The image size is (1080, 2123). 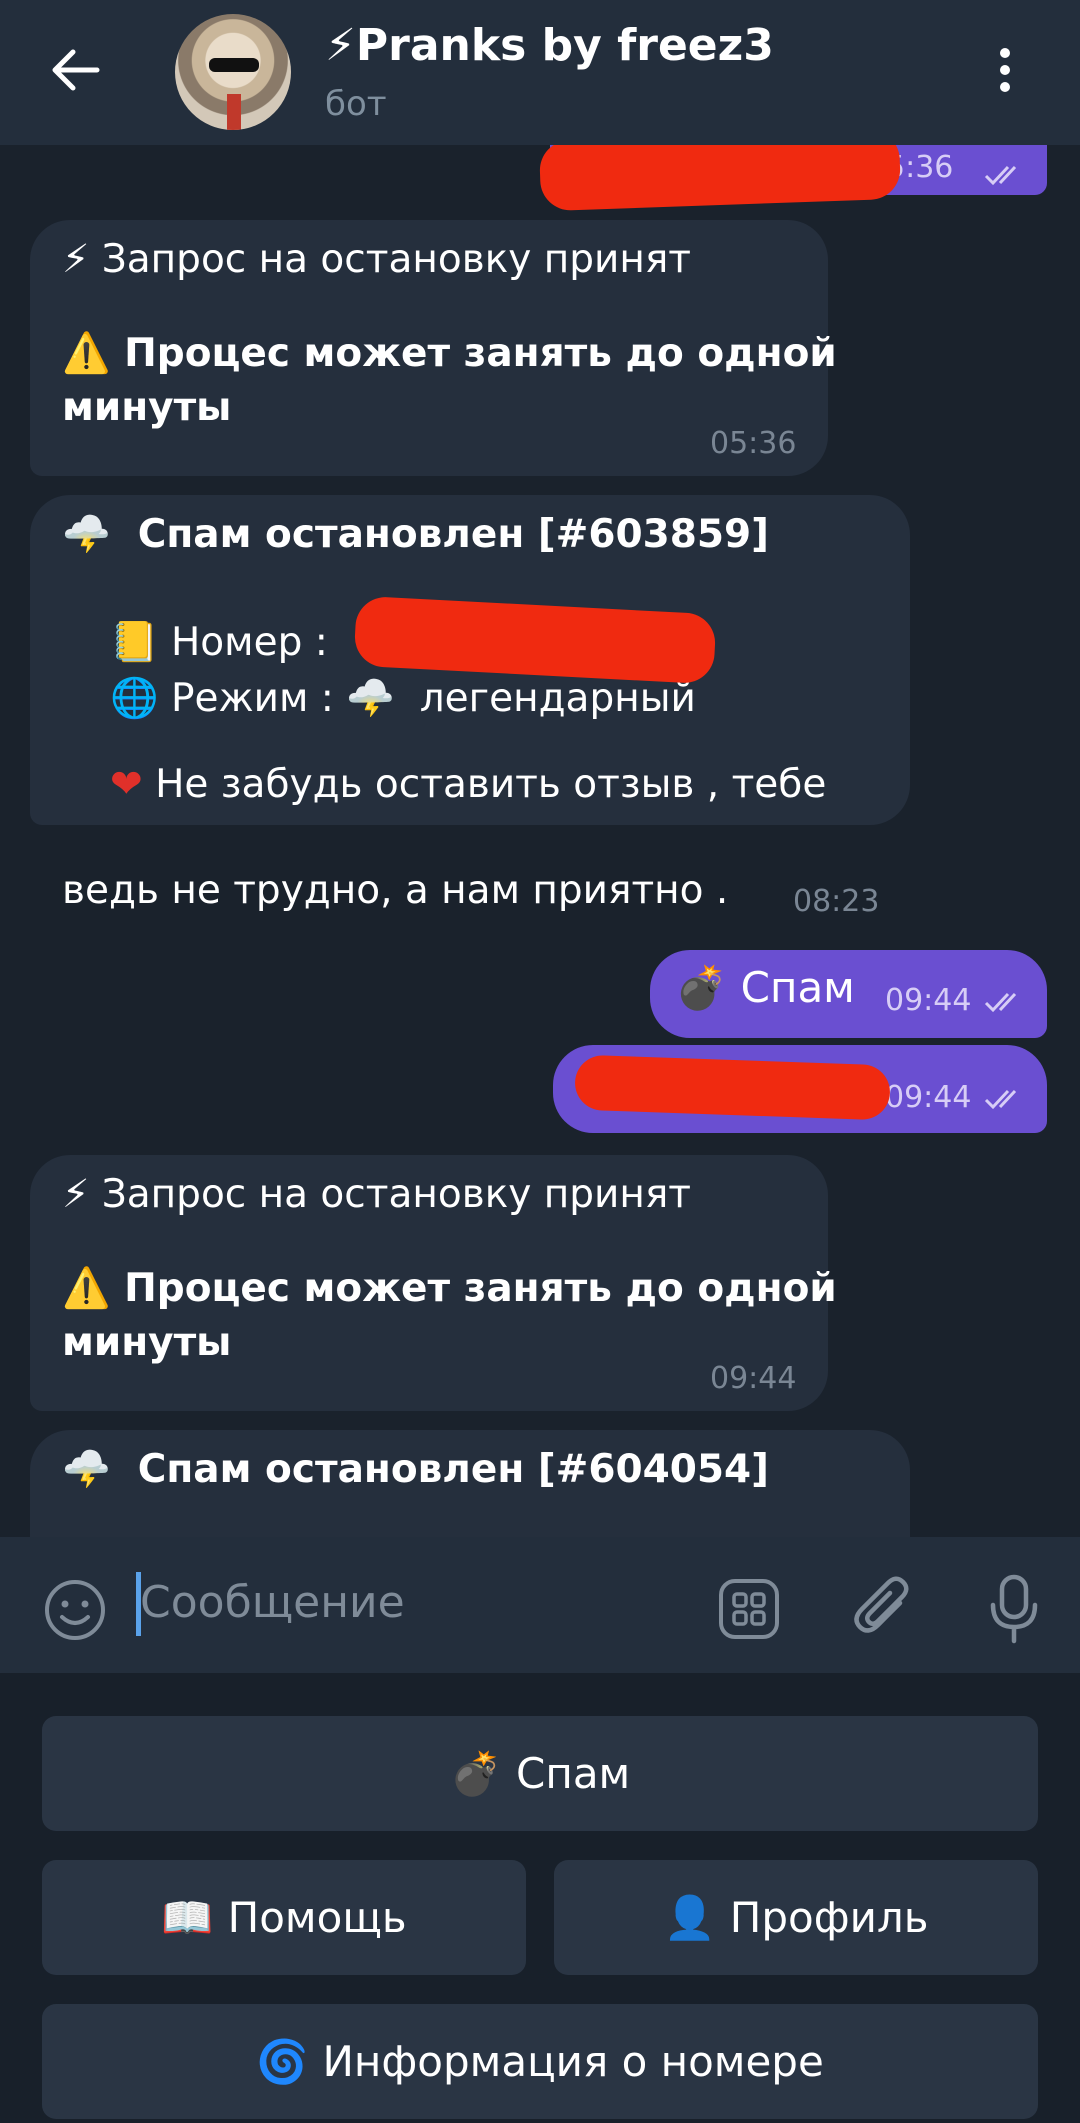 I want to click on message-text: 🌐 Режим : 🌩️ легендарный, so click(x=403, y=698).